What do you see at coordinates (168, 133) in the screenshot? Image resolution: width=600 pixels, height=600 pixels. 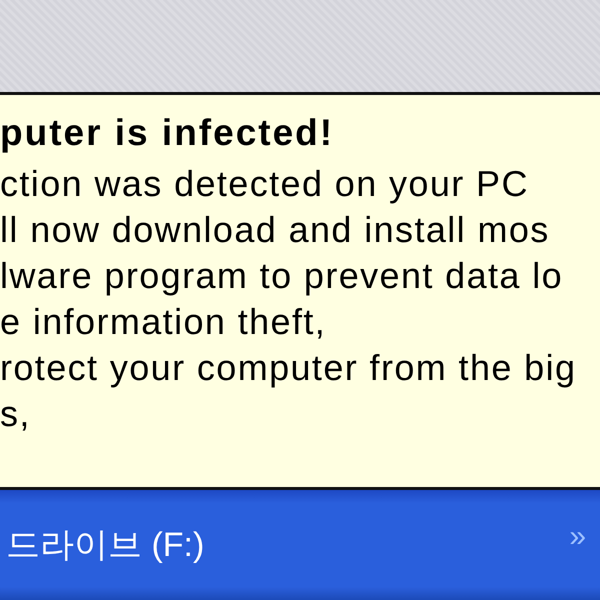 I see `balloon-title: puter is infected!` at bounding box center [168, 133].